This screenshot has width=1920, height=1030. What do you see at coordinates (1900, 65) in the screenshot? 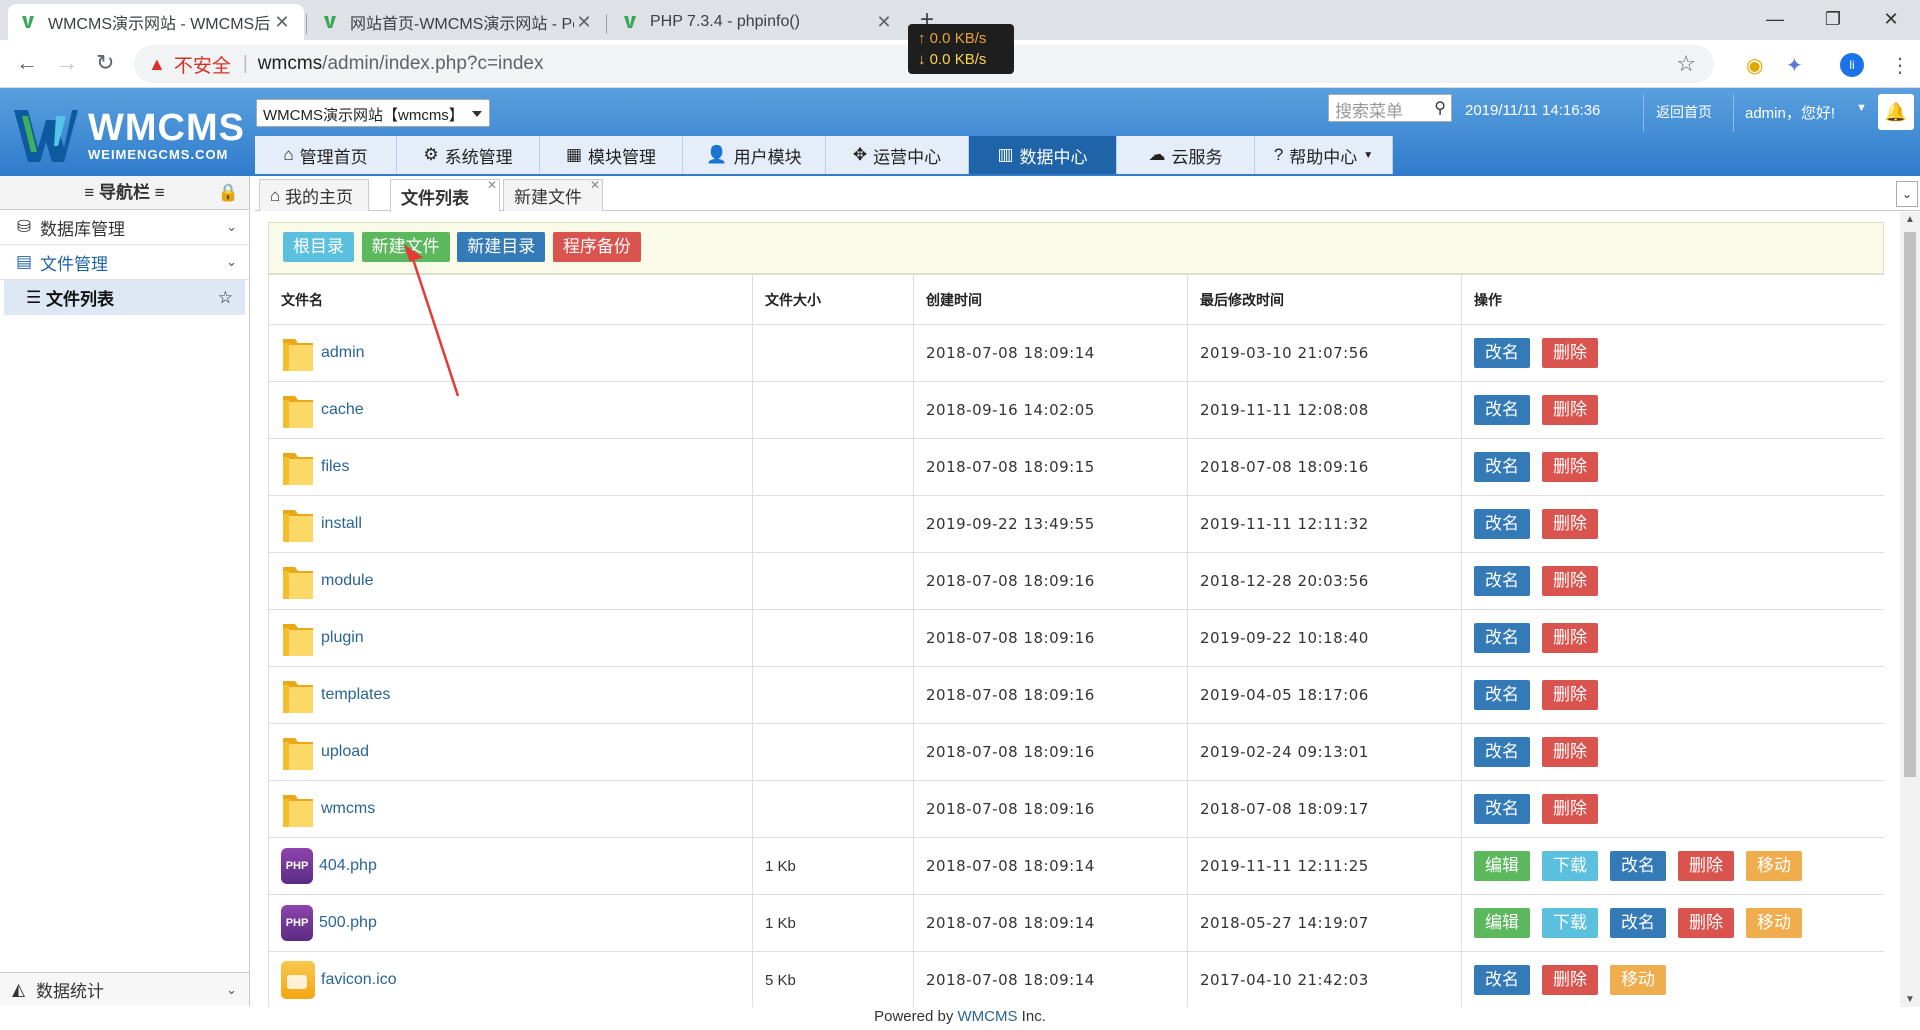
I see `menu-kebab-icon: ⋮` at bounding box center [1900, 65].